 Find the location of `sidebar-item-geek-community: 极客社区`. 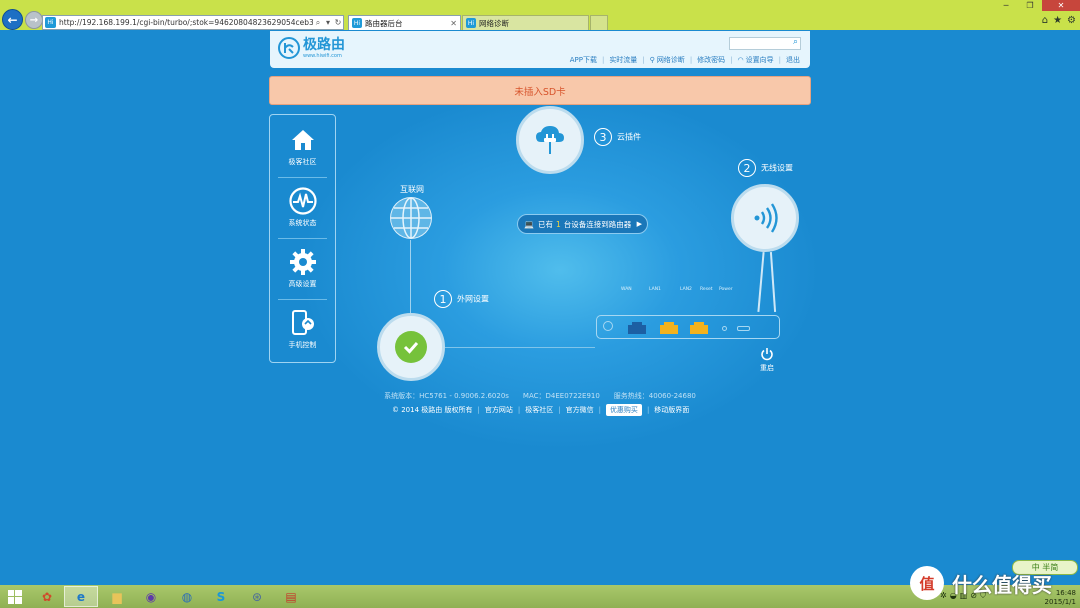

sidebar-item-geek-community: 极客社区 is located at coordinates (302, 146).